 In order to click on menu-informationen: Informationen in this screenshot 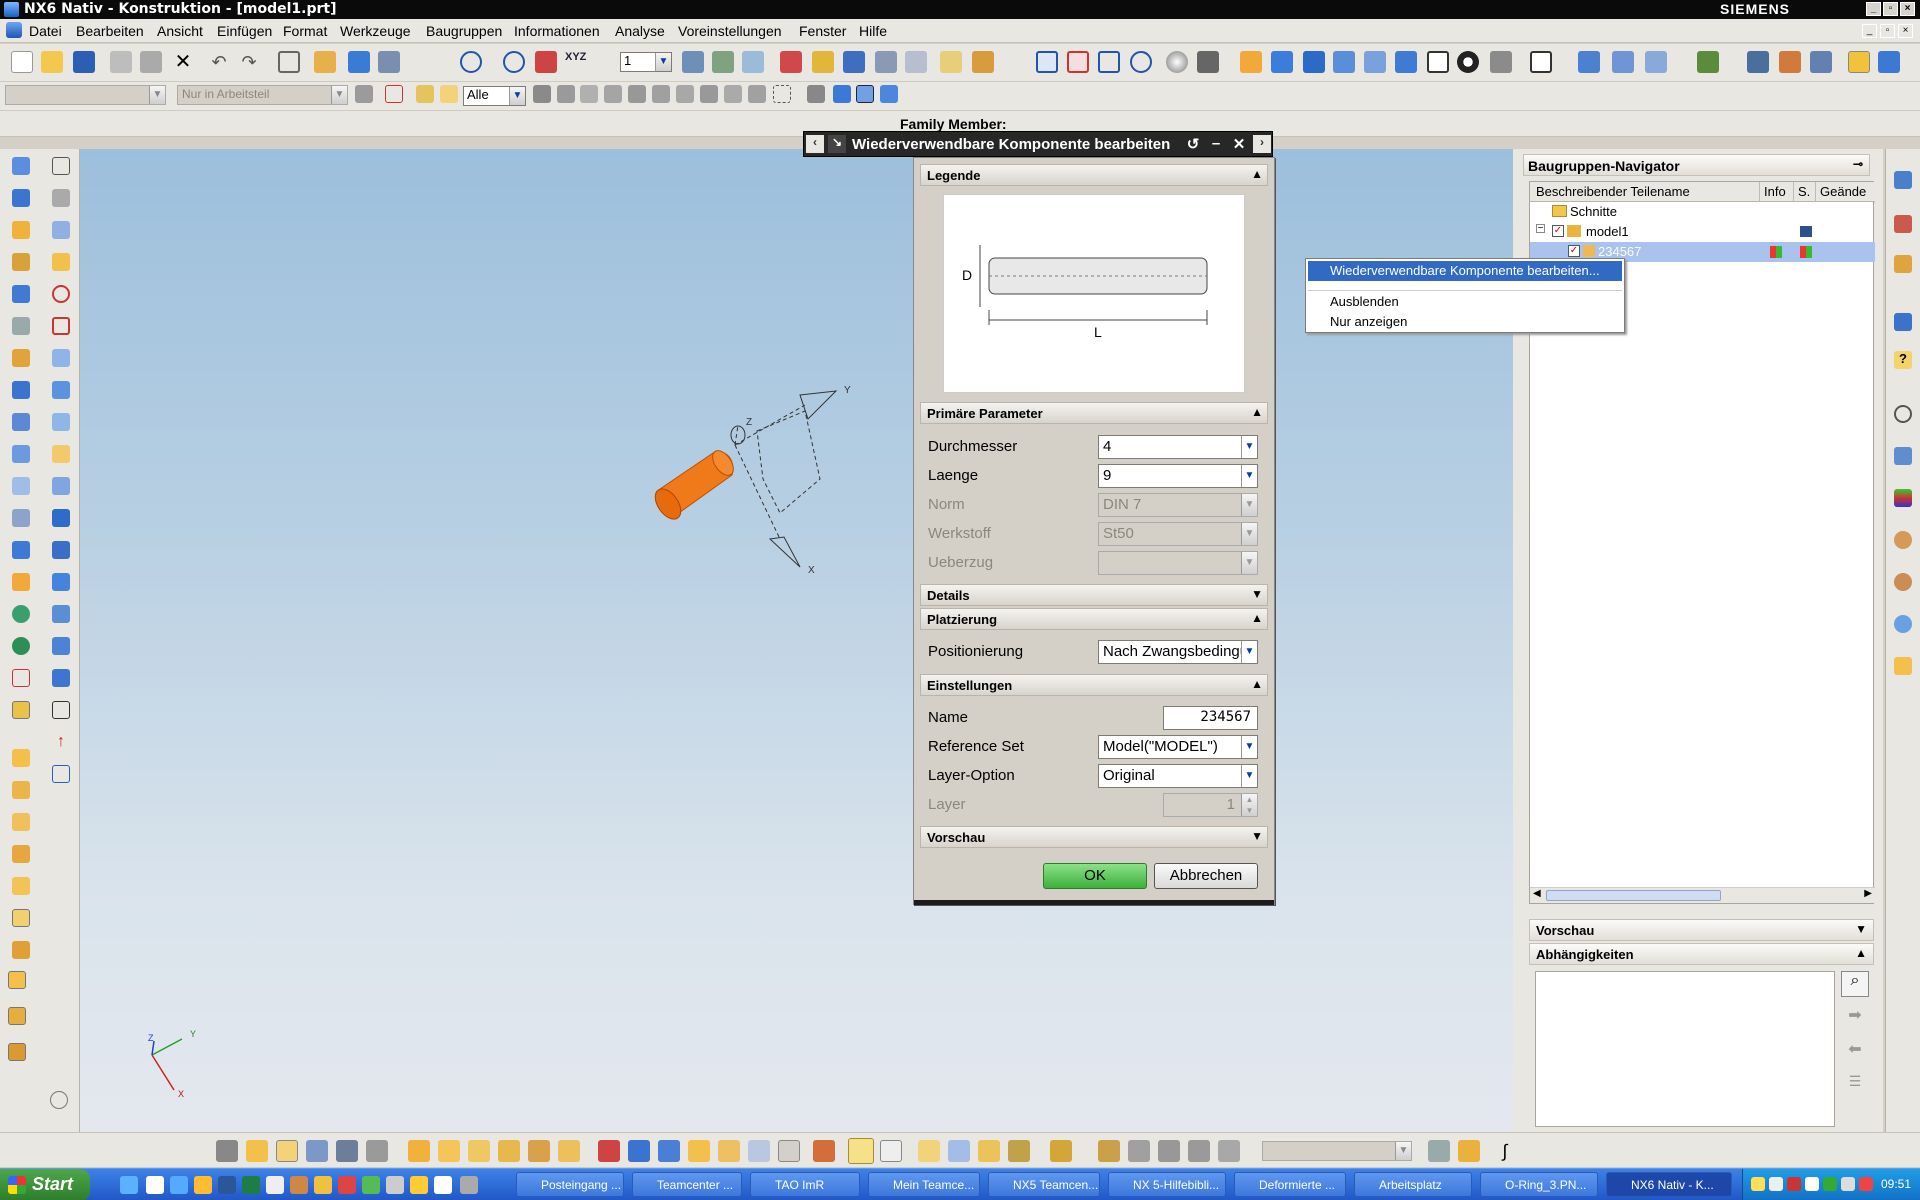, I will do `click(557, 31)`.